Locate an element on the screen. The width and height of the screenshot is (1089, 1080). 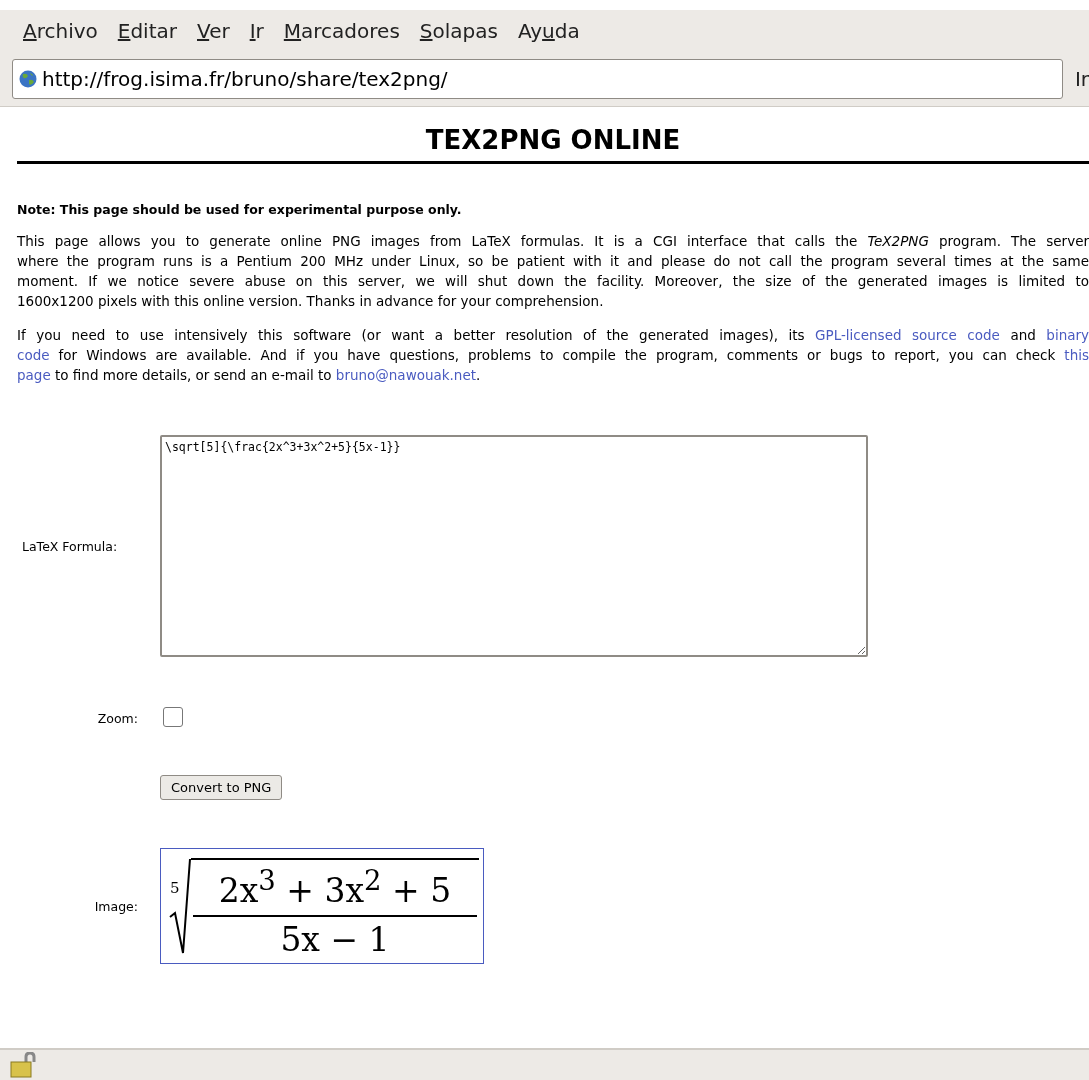
link: this is located at coordinates (1076, 355).